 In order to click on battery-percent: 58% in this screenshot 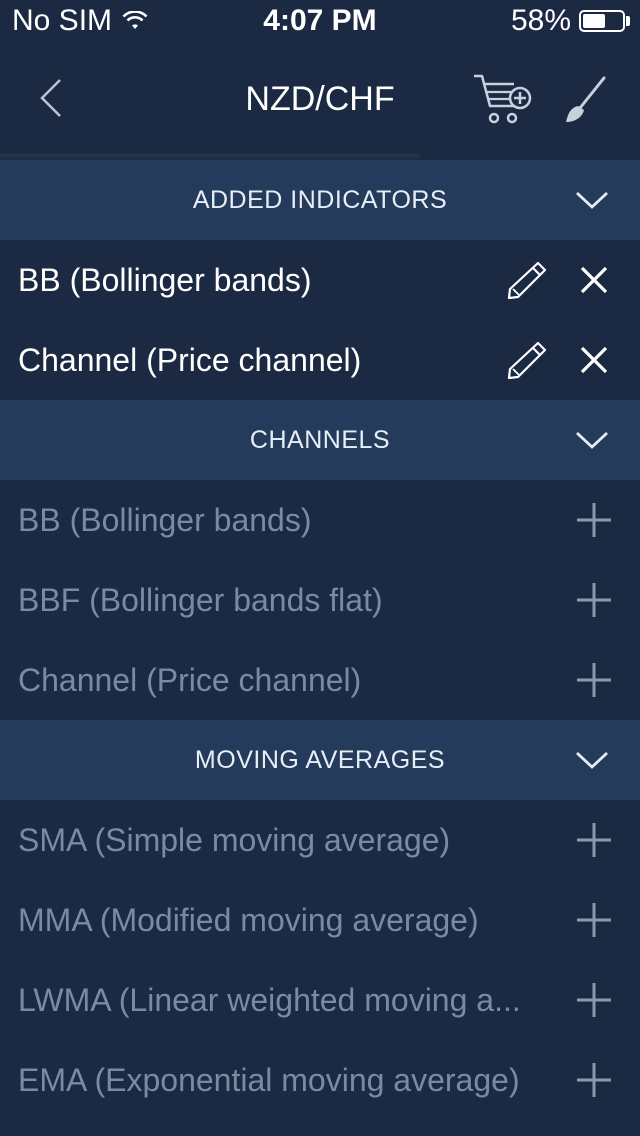, I will do `click(540, 20)`.